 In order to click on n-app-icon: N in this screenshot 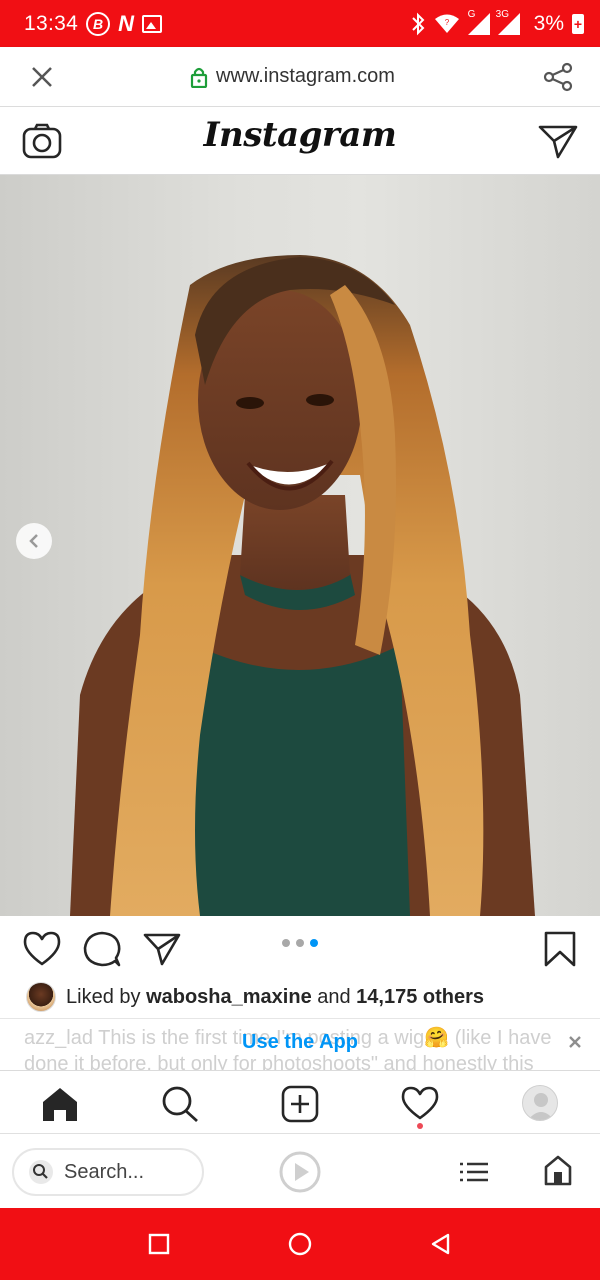, I will do `click(126, 23)`.